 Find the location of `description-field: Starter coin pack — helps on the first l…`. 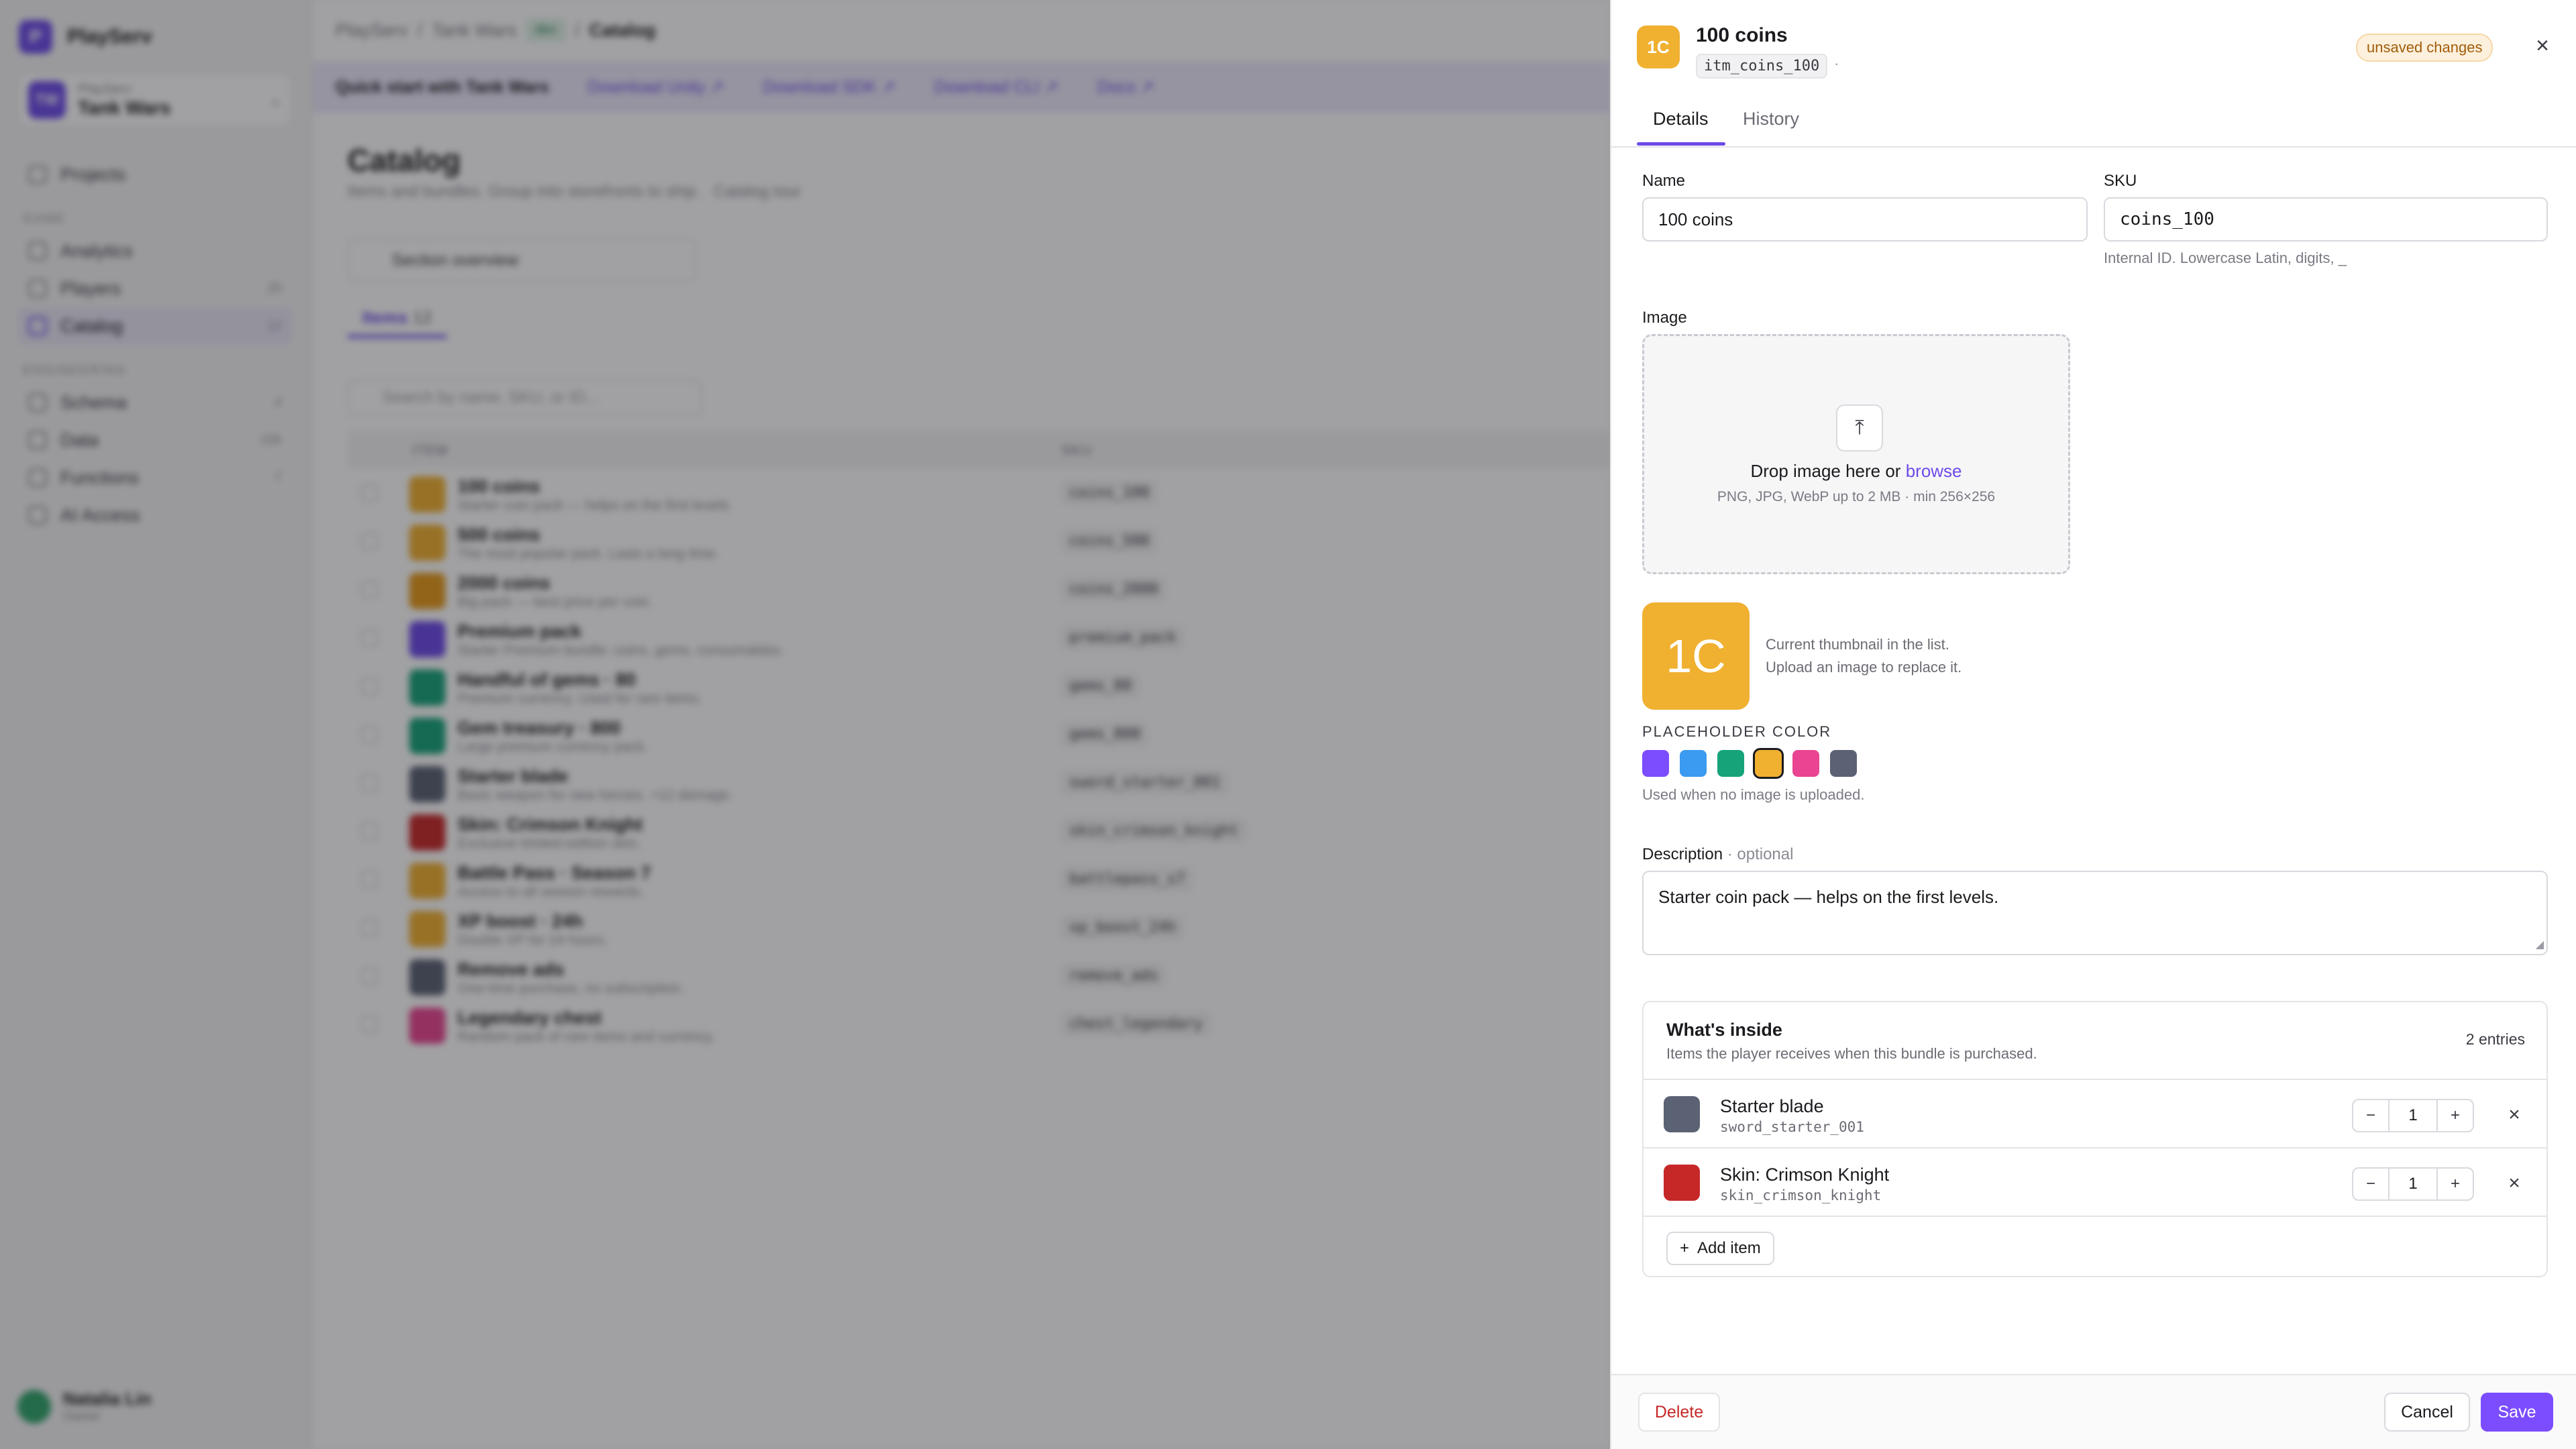

description-field: Starter coin pack — helps on the first l… is located at coordinates (2095, 913).